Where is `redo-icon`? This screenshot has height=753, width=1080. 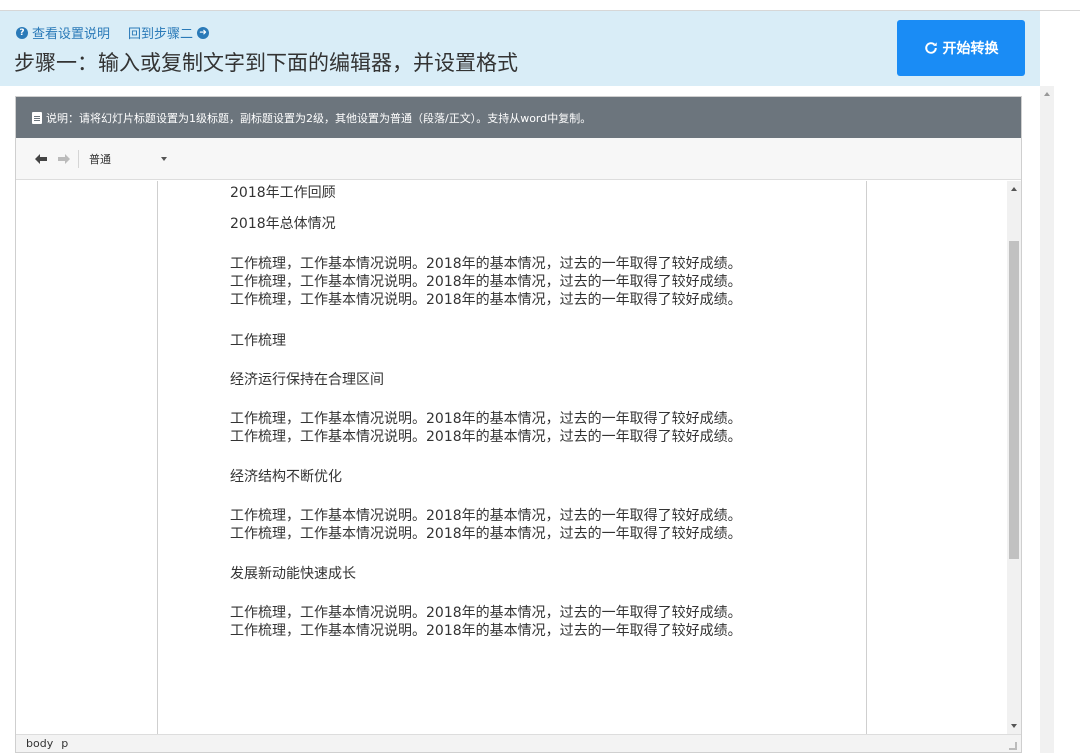
redo-icon is located at coordinates (63, 158).